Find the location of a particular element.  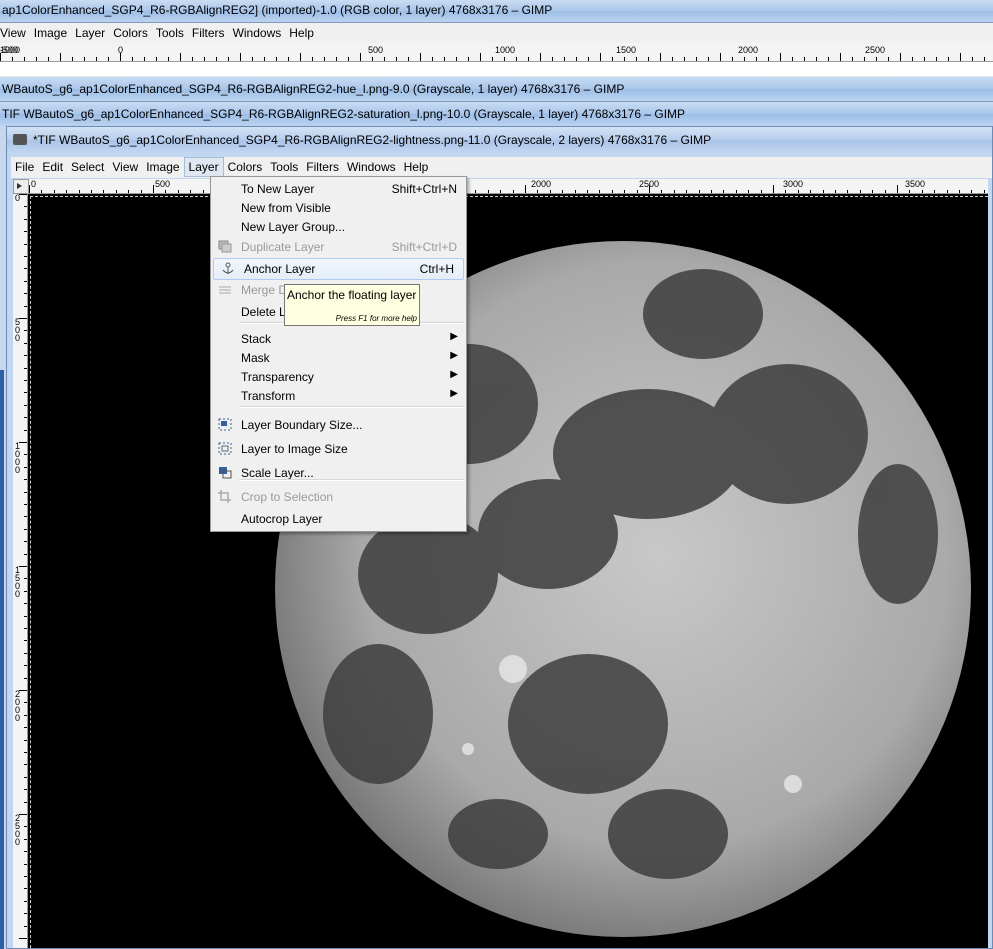

layer-menu-item-label: Crop to Selection is located at coordinates (287, 497).